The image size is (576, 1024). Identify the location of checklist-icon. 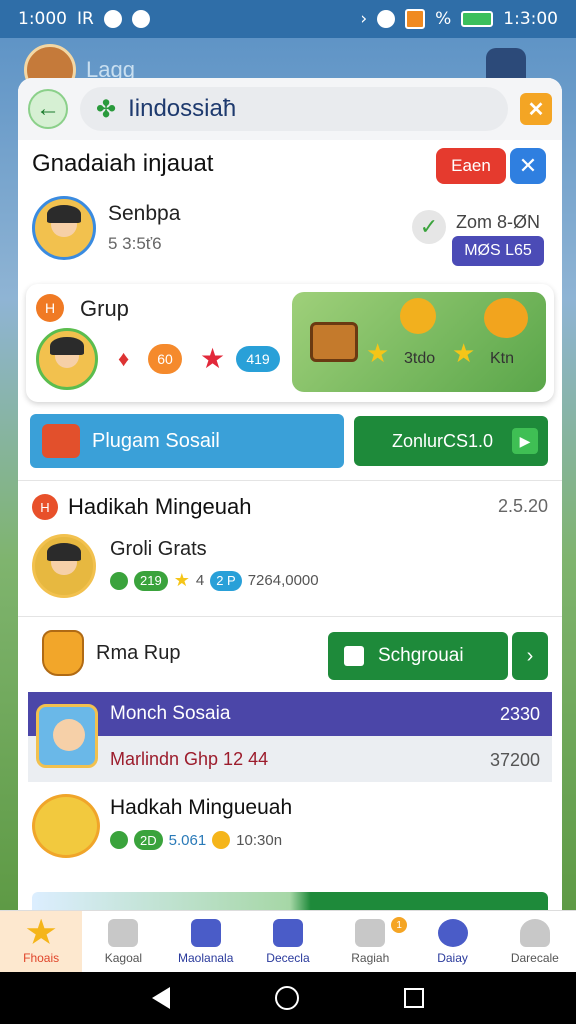
(287, 932).